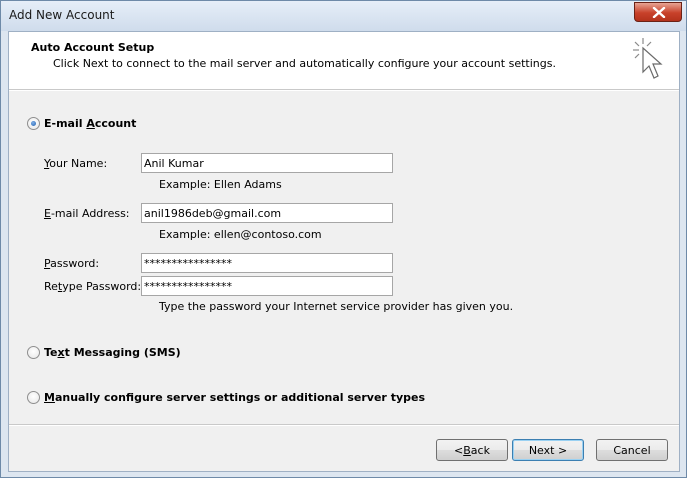 This screenshot has height=478, width=687. Describe the element at coordinates (267, 213) in the screenshot. I see `email-address-input: anil1986deb@gmail.com` at that location.